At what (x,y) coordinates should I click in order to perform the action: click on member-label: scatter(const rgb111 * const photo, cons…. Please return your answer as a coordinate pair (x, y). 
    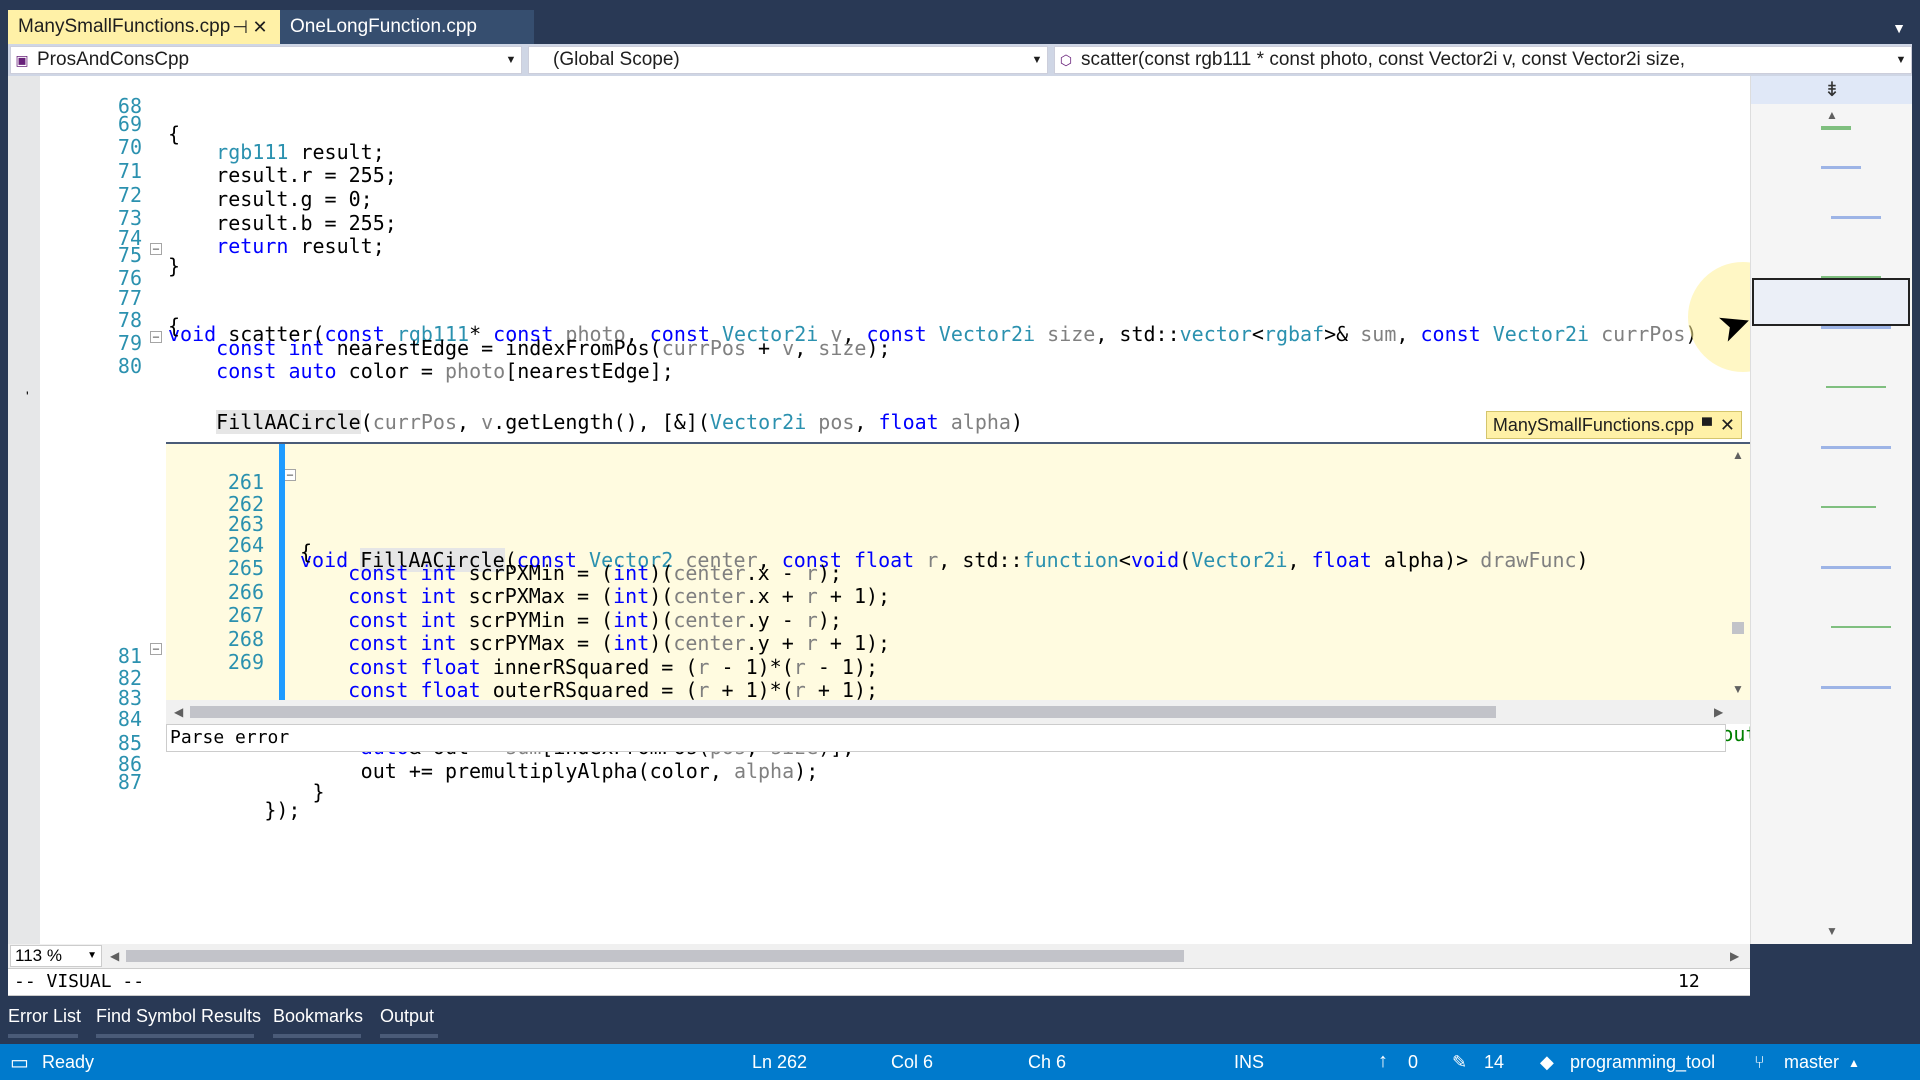
    Looking at the image, I should click on (1383, 59).